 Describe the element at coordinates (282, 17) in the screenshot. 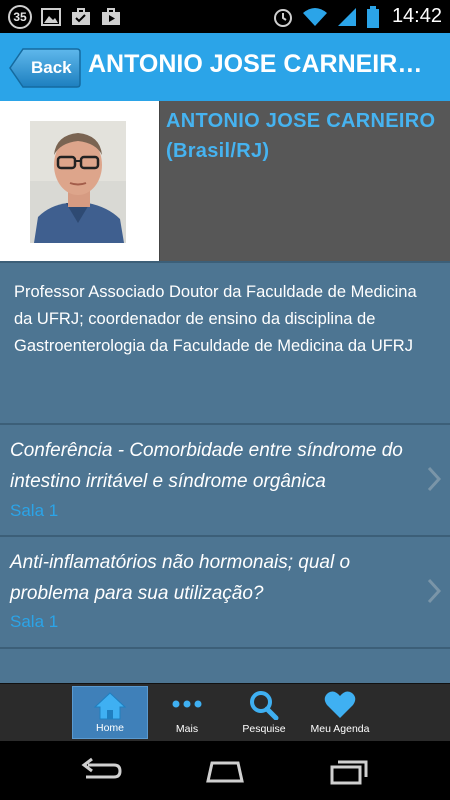

I see `alarm-icon` at that location.